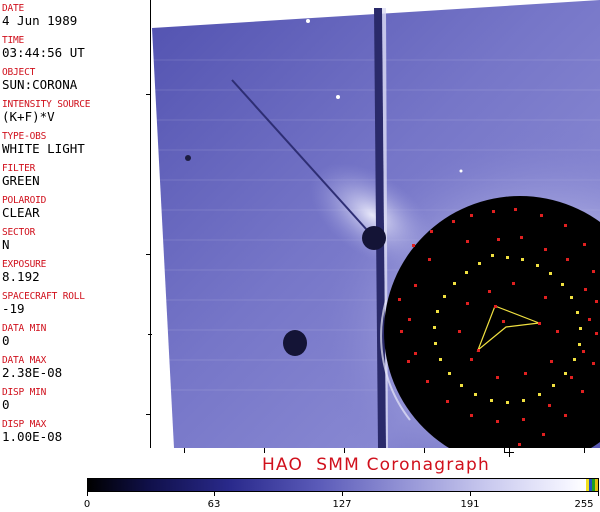 The image size is (600, 512). What do you see at coordinates (40, 20) in the screenshot?
I see `field-value: 4 Jun 1989` at bounding box center [40, 20].